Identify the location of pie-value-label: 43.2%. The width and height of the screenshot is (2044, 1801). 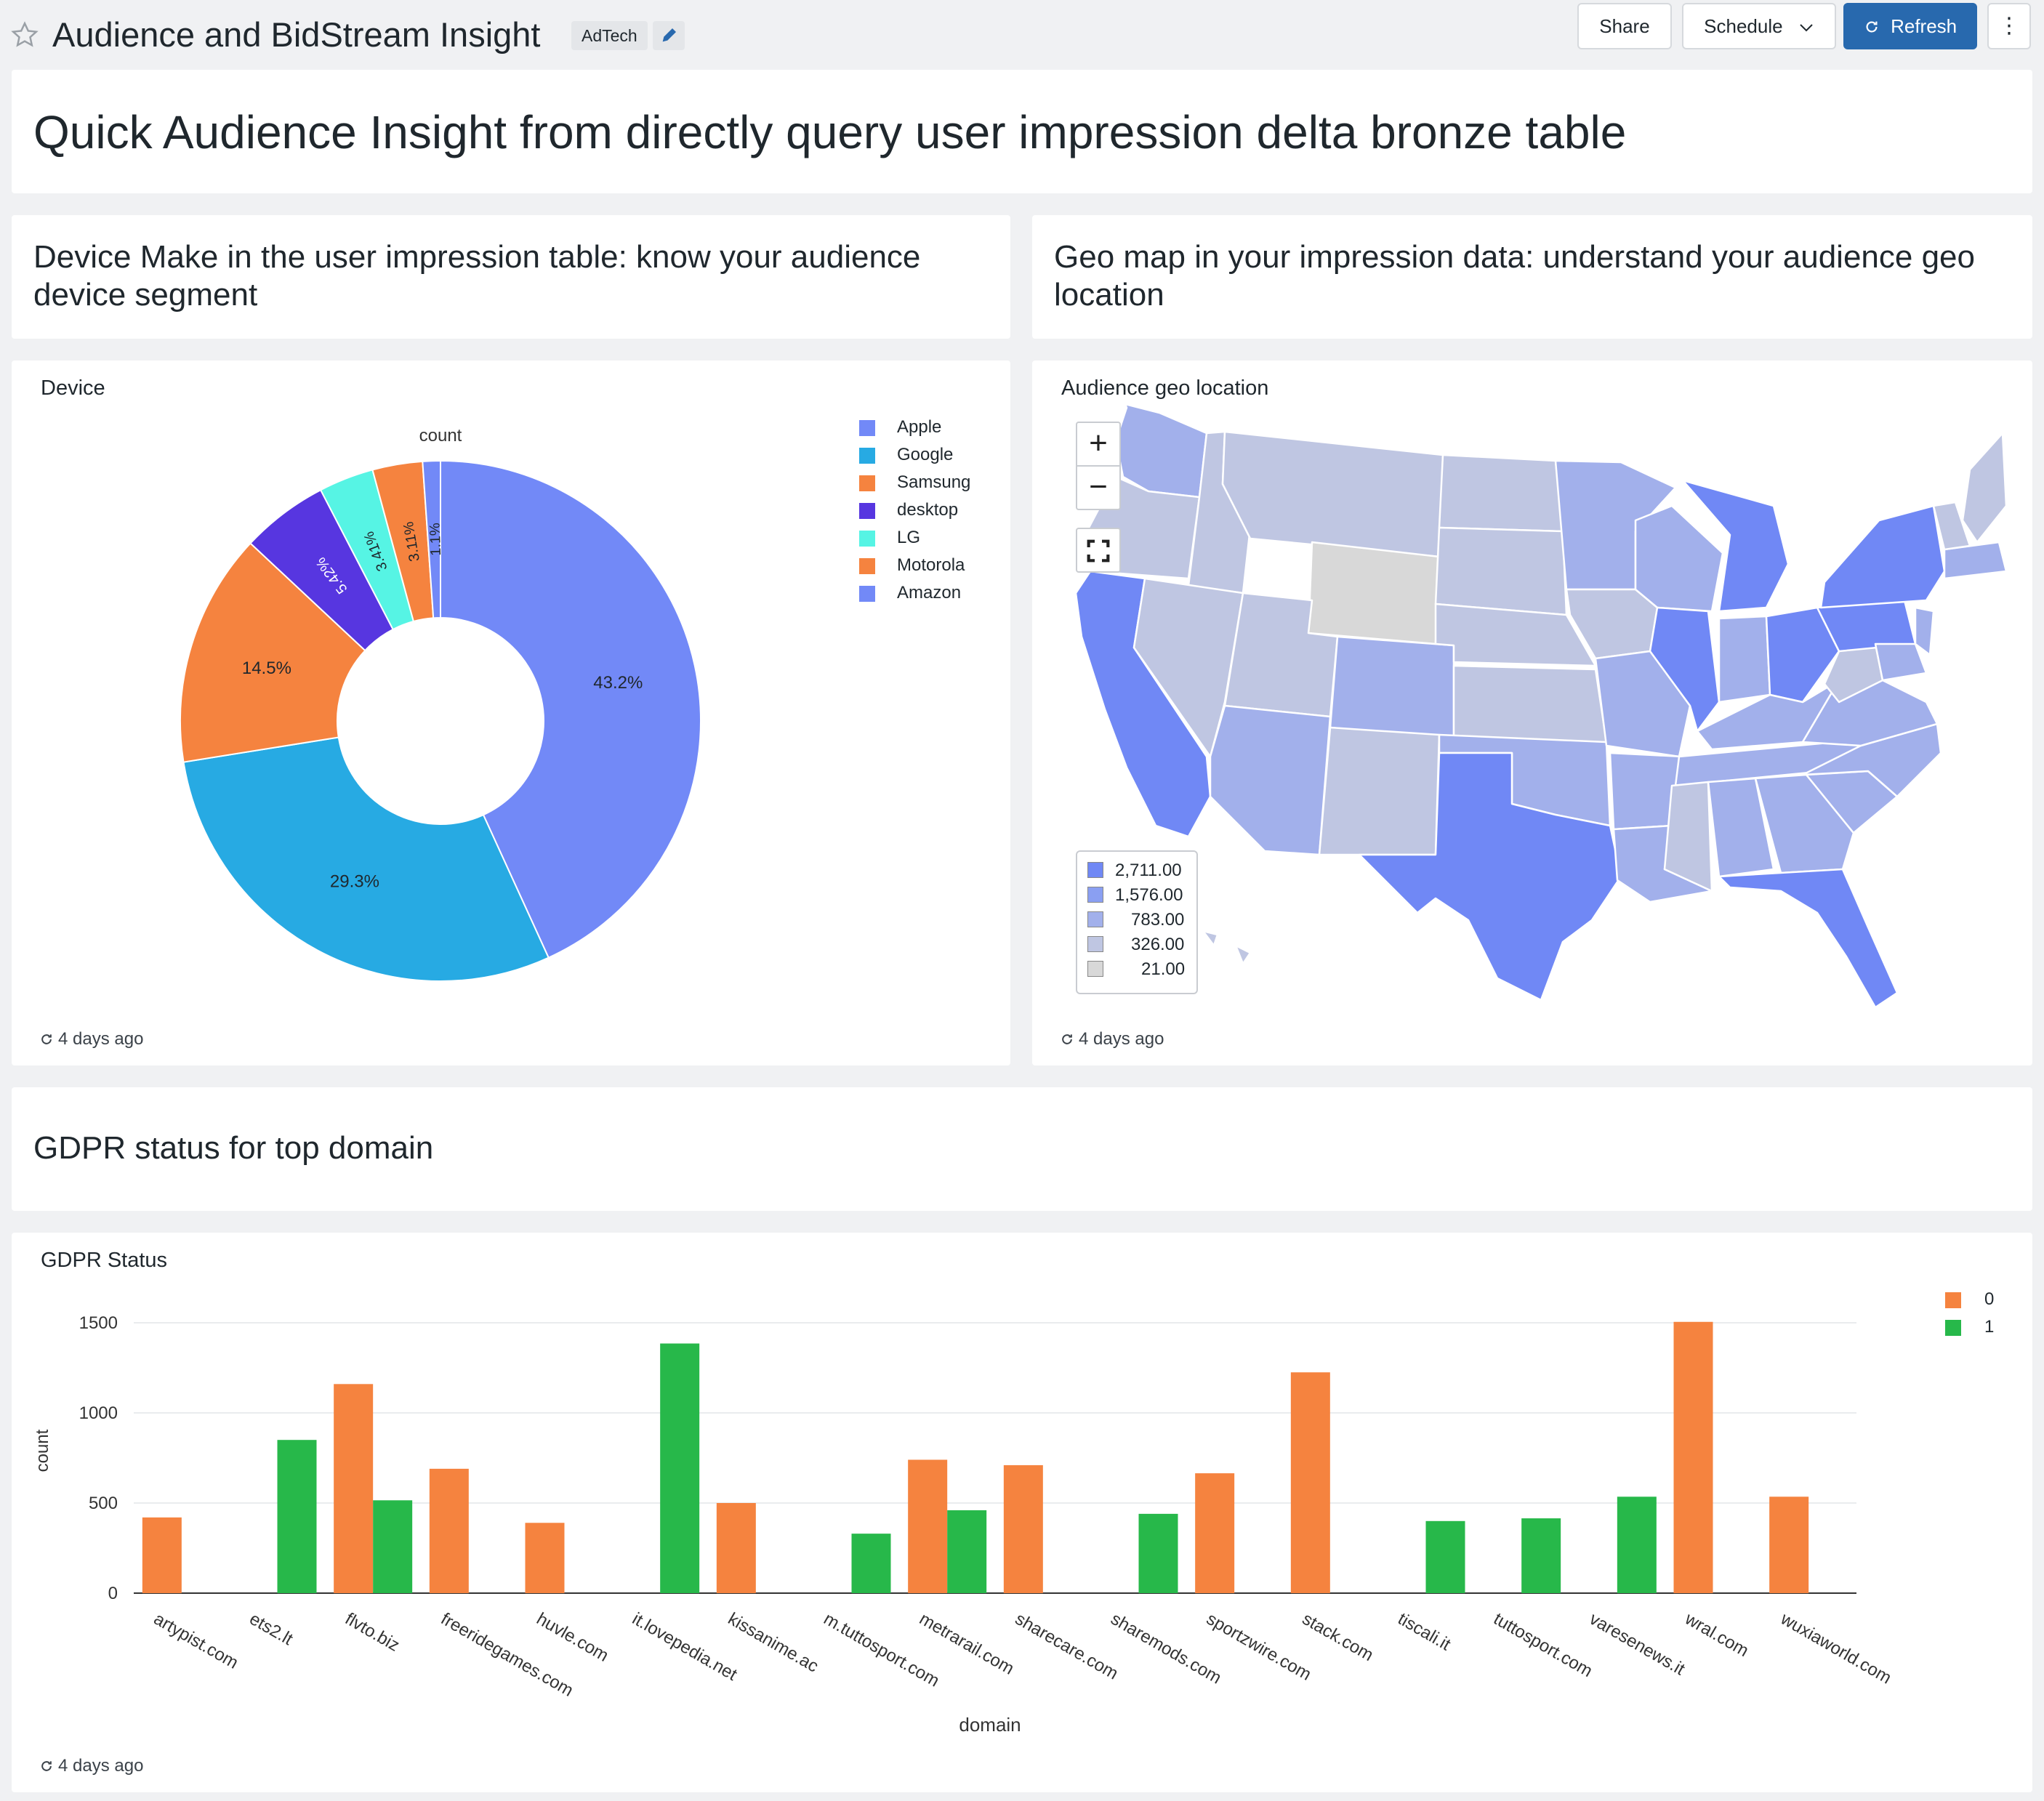
(618, 683).